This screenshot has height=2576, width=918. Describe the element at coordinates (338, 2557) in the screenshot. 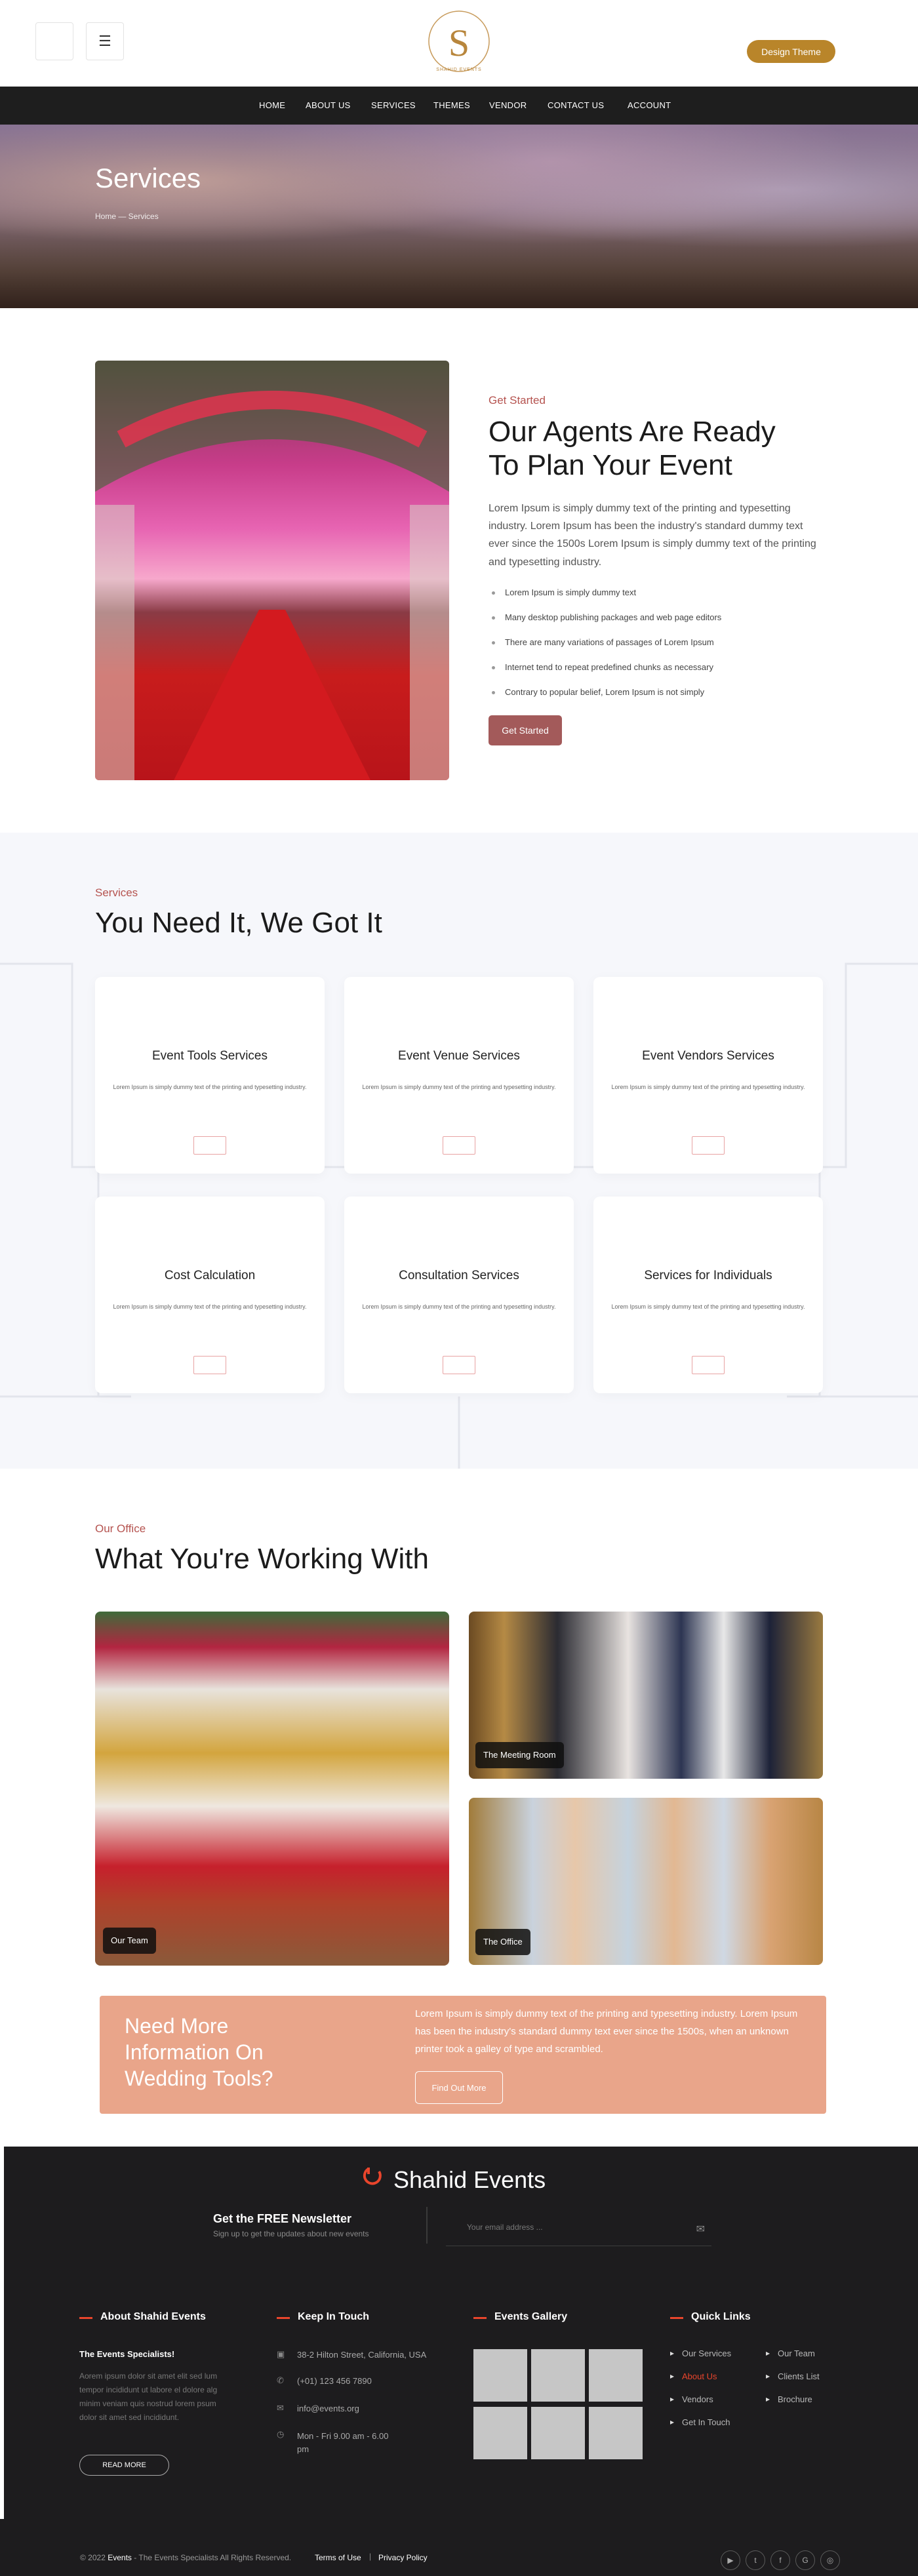

I see `terms-link: Terms of Use` at that location.